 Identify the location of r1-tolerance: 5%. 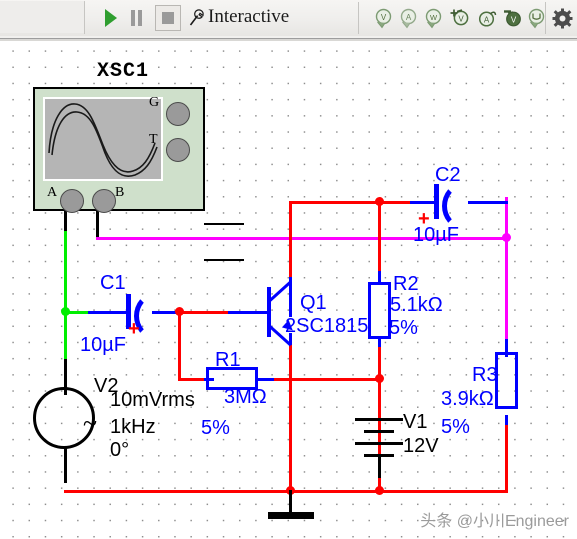
(215, 428).